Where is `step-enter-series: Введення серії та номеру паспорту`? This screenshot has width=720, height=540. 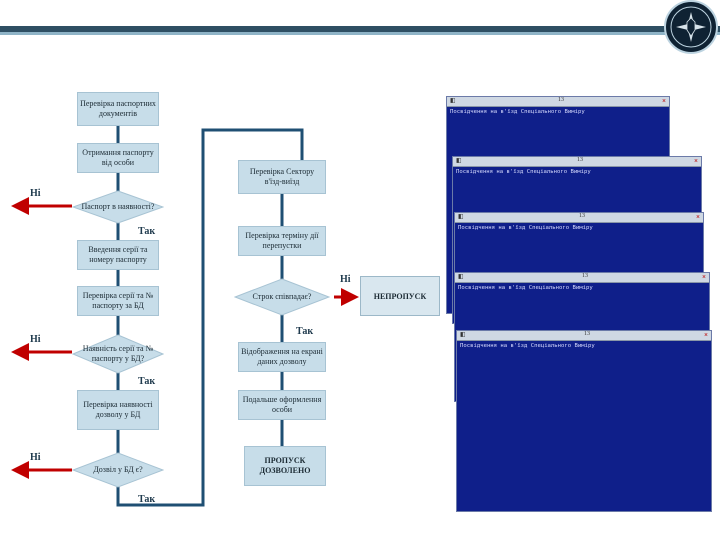
step-enter-series: Введення серії та номеру паспорту is located at coordinates (118, 255).